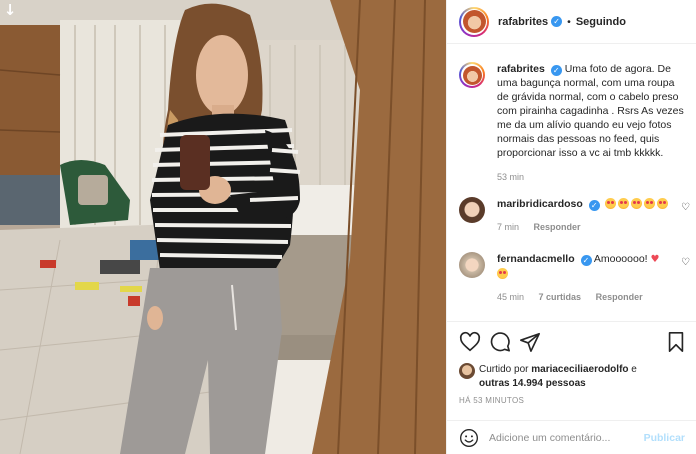 This screenshot has width=696, height=454. I want to click on add-comment-bar: Publicar, so click(571, 437).